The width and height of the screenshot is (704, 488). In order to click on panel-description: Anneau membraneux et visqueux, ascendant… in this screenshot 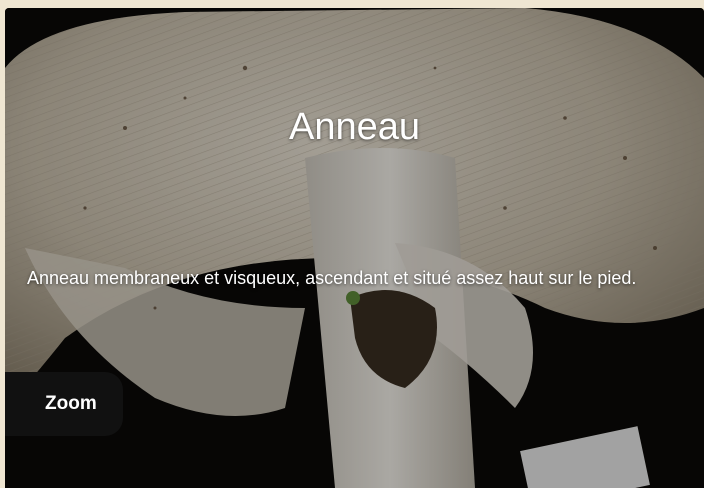, I will do `click(332, 278)`.